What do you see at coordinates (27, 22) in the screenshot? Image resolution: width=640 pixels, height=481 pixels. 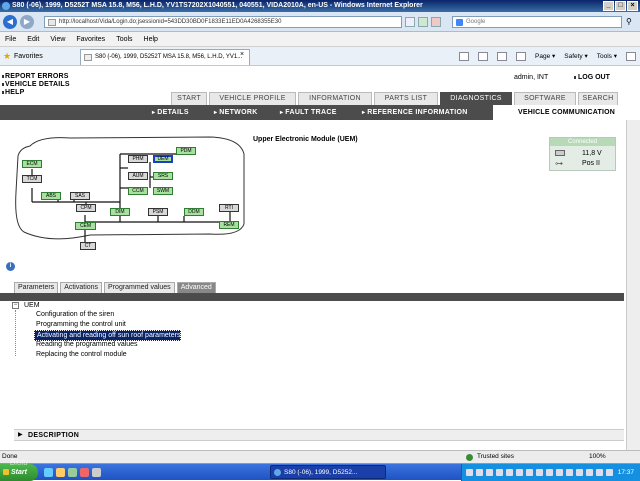 I see `forward-arrow-icon: ▶` at bounding box center [27, 22].